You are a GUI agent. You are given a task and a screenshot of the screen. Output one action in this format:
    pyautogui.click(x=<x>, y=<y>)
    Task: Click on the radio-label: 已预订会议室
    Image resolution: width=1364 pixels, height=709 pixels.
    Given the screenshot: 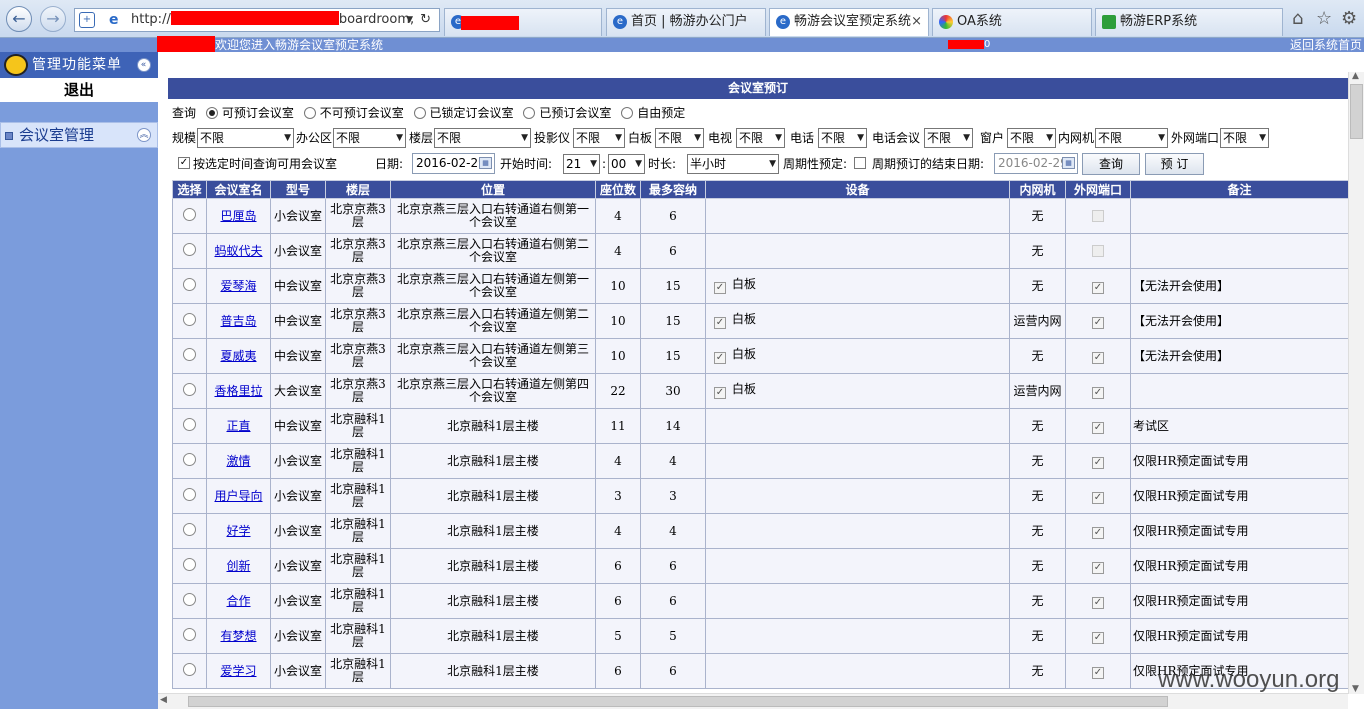 What is the action you would take?
    pyautogui.click(x=575, y=113)
    